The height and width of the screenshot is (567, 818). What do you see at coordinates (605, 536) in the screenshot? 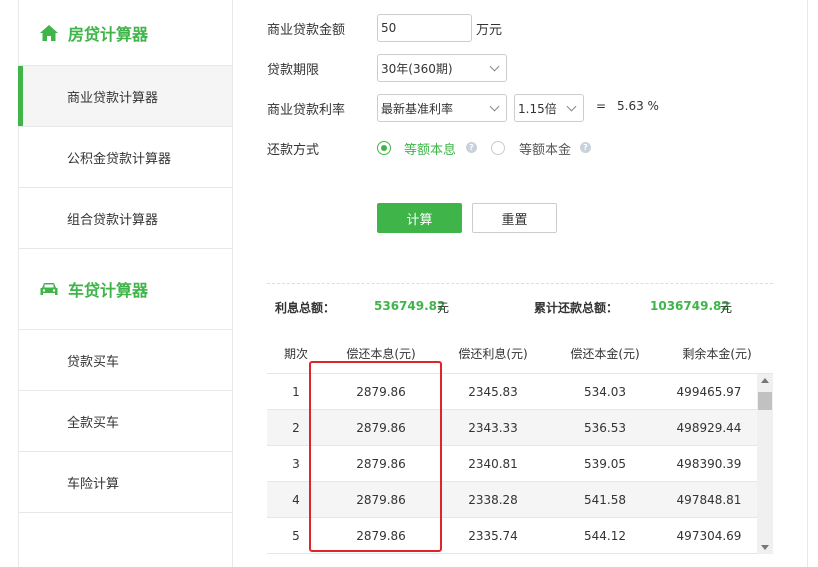
I see `cell-principal: 544.12` at bounding box center [605, 536].